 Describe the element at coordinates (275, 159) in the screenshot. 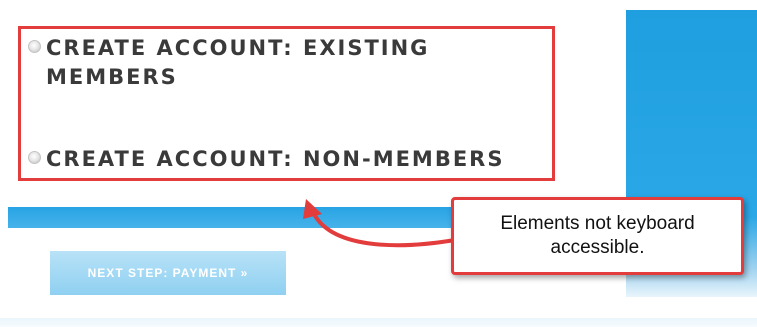

I see `radio-label-non-members: CREATE ACCOUNT: NON-MEMBERS` at that location.